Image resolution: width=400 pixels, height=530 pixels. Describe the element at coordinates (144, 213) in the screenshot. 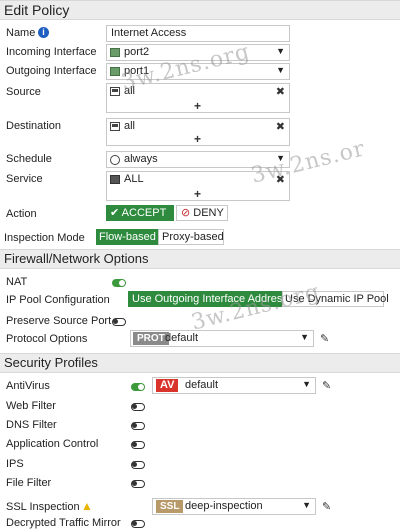

I see `accept-label: ACCEPT` at that location.